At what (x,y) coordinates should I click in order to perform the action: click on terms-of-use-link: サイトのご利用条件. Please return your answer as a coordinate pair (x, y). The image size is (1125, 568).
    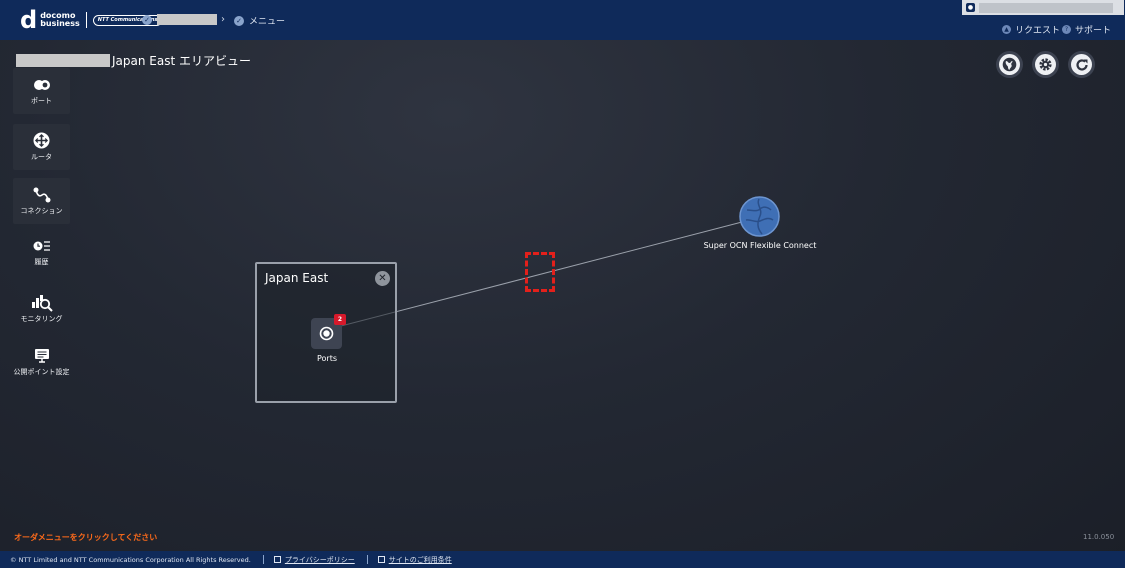
    Looking at the image, I should click on (414, 560).